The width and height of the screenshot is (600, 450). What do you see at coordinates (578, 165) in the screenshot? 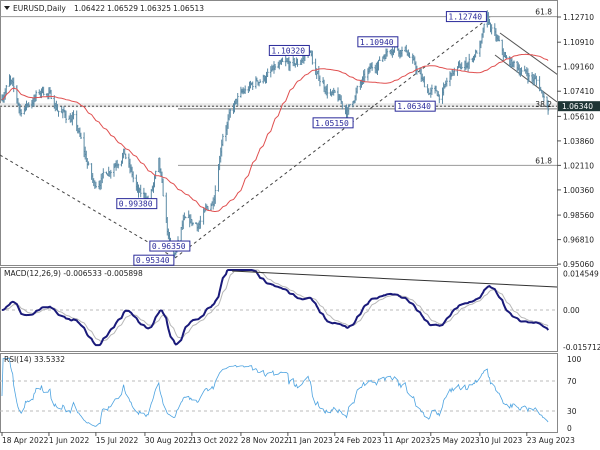
I see `y-tick-label: 1.02110` at bounding box center [578, 165].